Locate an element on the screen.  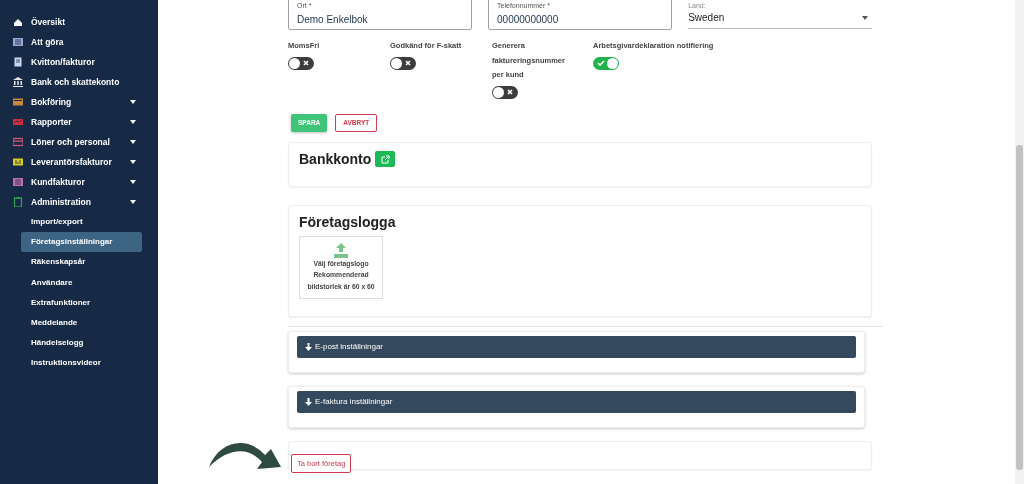
panel-header: E-faktura inställningar is located at coordinates (576, 401).